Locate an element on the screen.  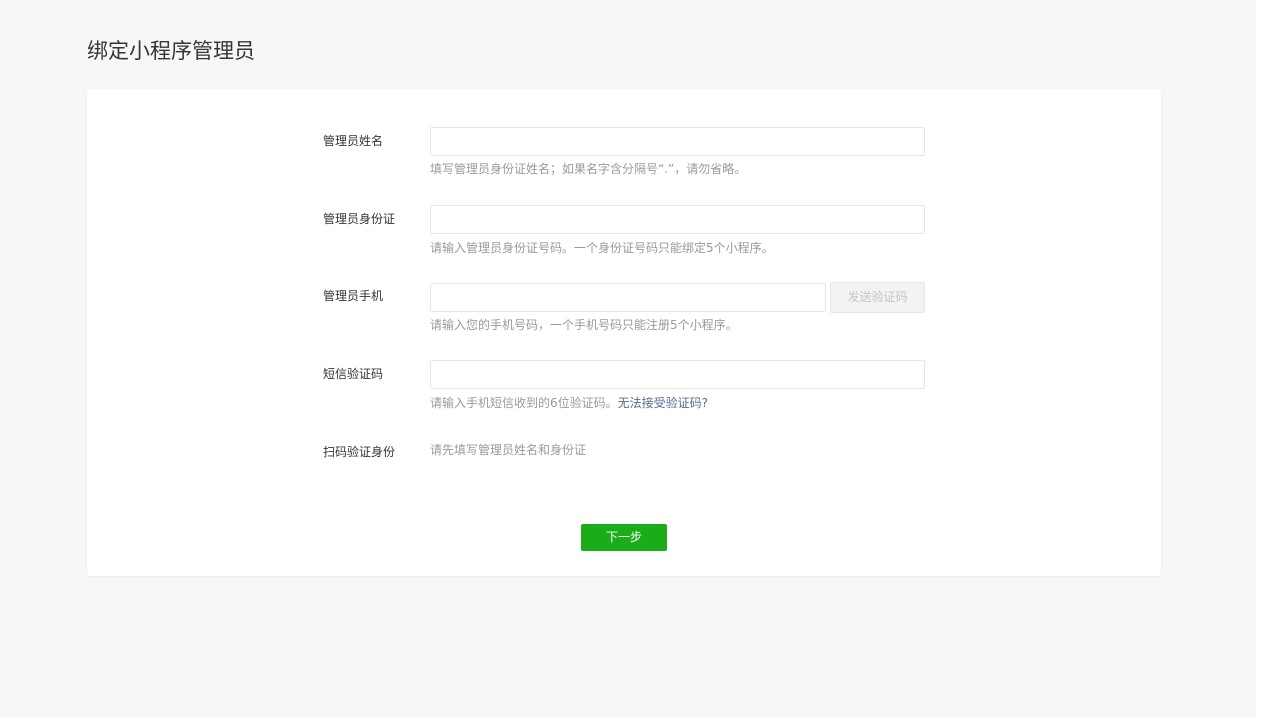
admin-phone-hint: 请输入您的手机号码，一个手机号码只能注册5个小程序。 is located at coordinates (584, 325).